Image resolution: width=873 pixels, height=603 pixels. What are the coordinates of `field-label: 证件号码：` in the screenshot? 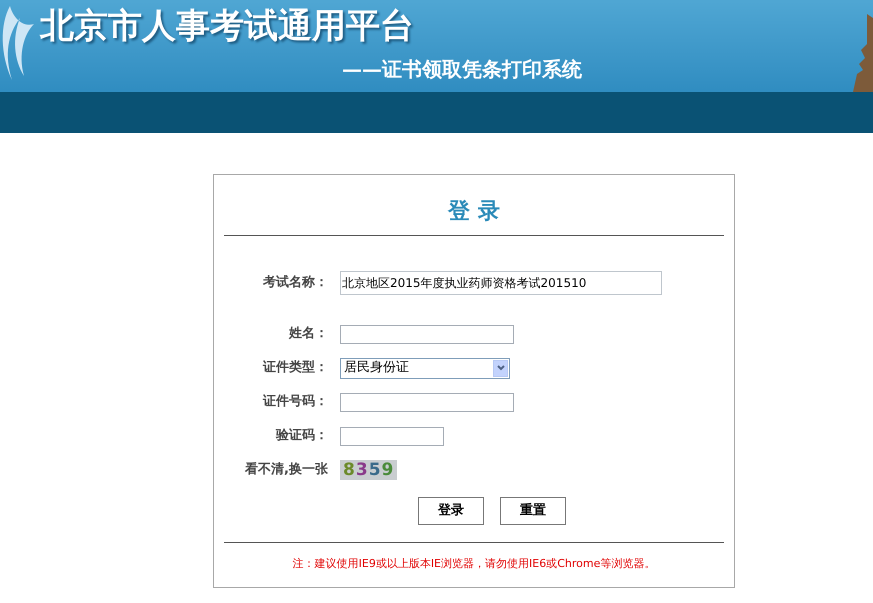 It's located at (295, 402).